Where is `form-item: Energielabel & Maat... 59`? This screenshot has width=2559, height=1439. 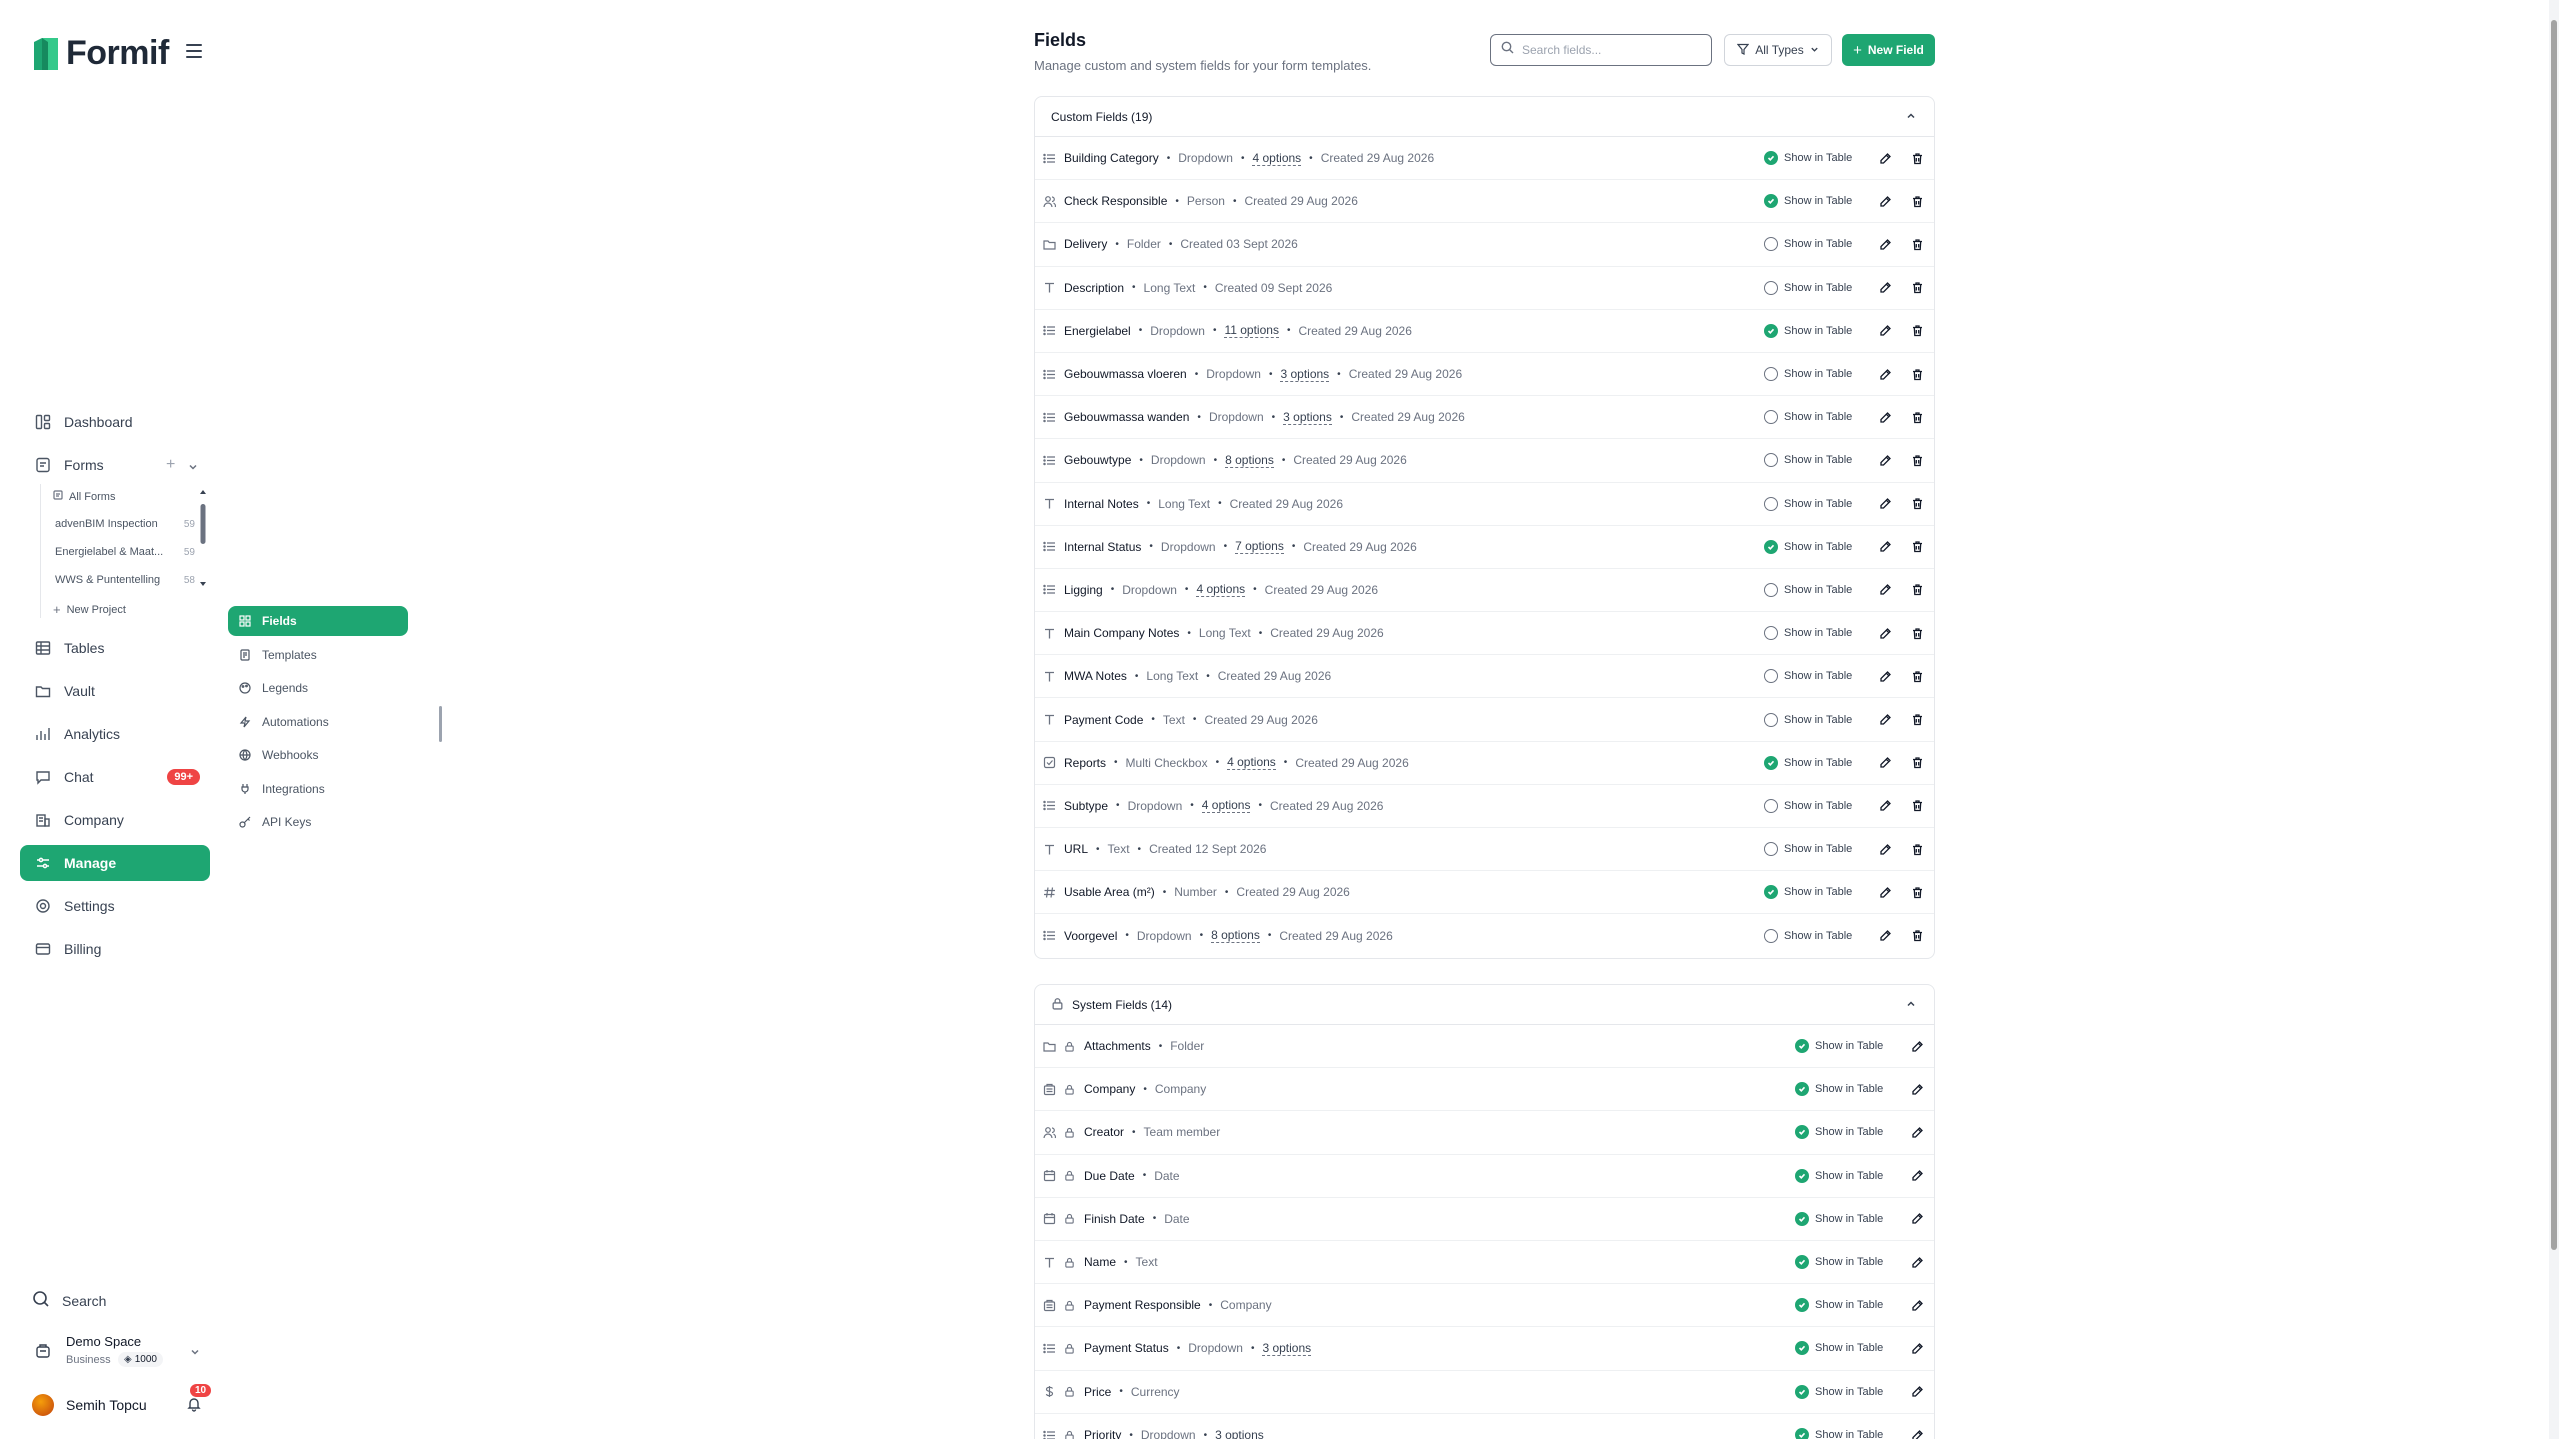 form-item: Energielabel & Maat... 59 is located at coordinates (125, 552).